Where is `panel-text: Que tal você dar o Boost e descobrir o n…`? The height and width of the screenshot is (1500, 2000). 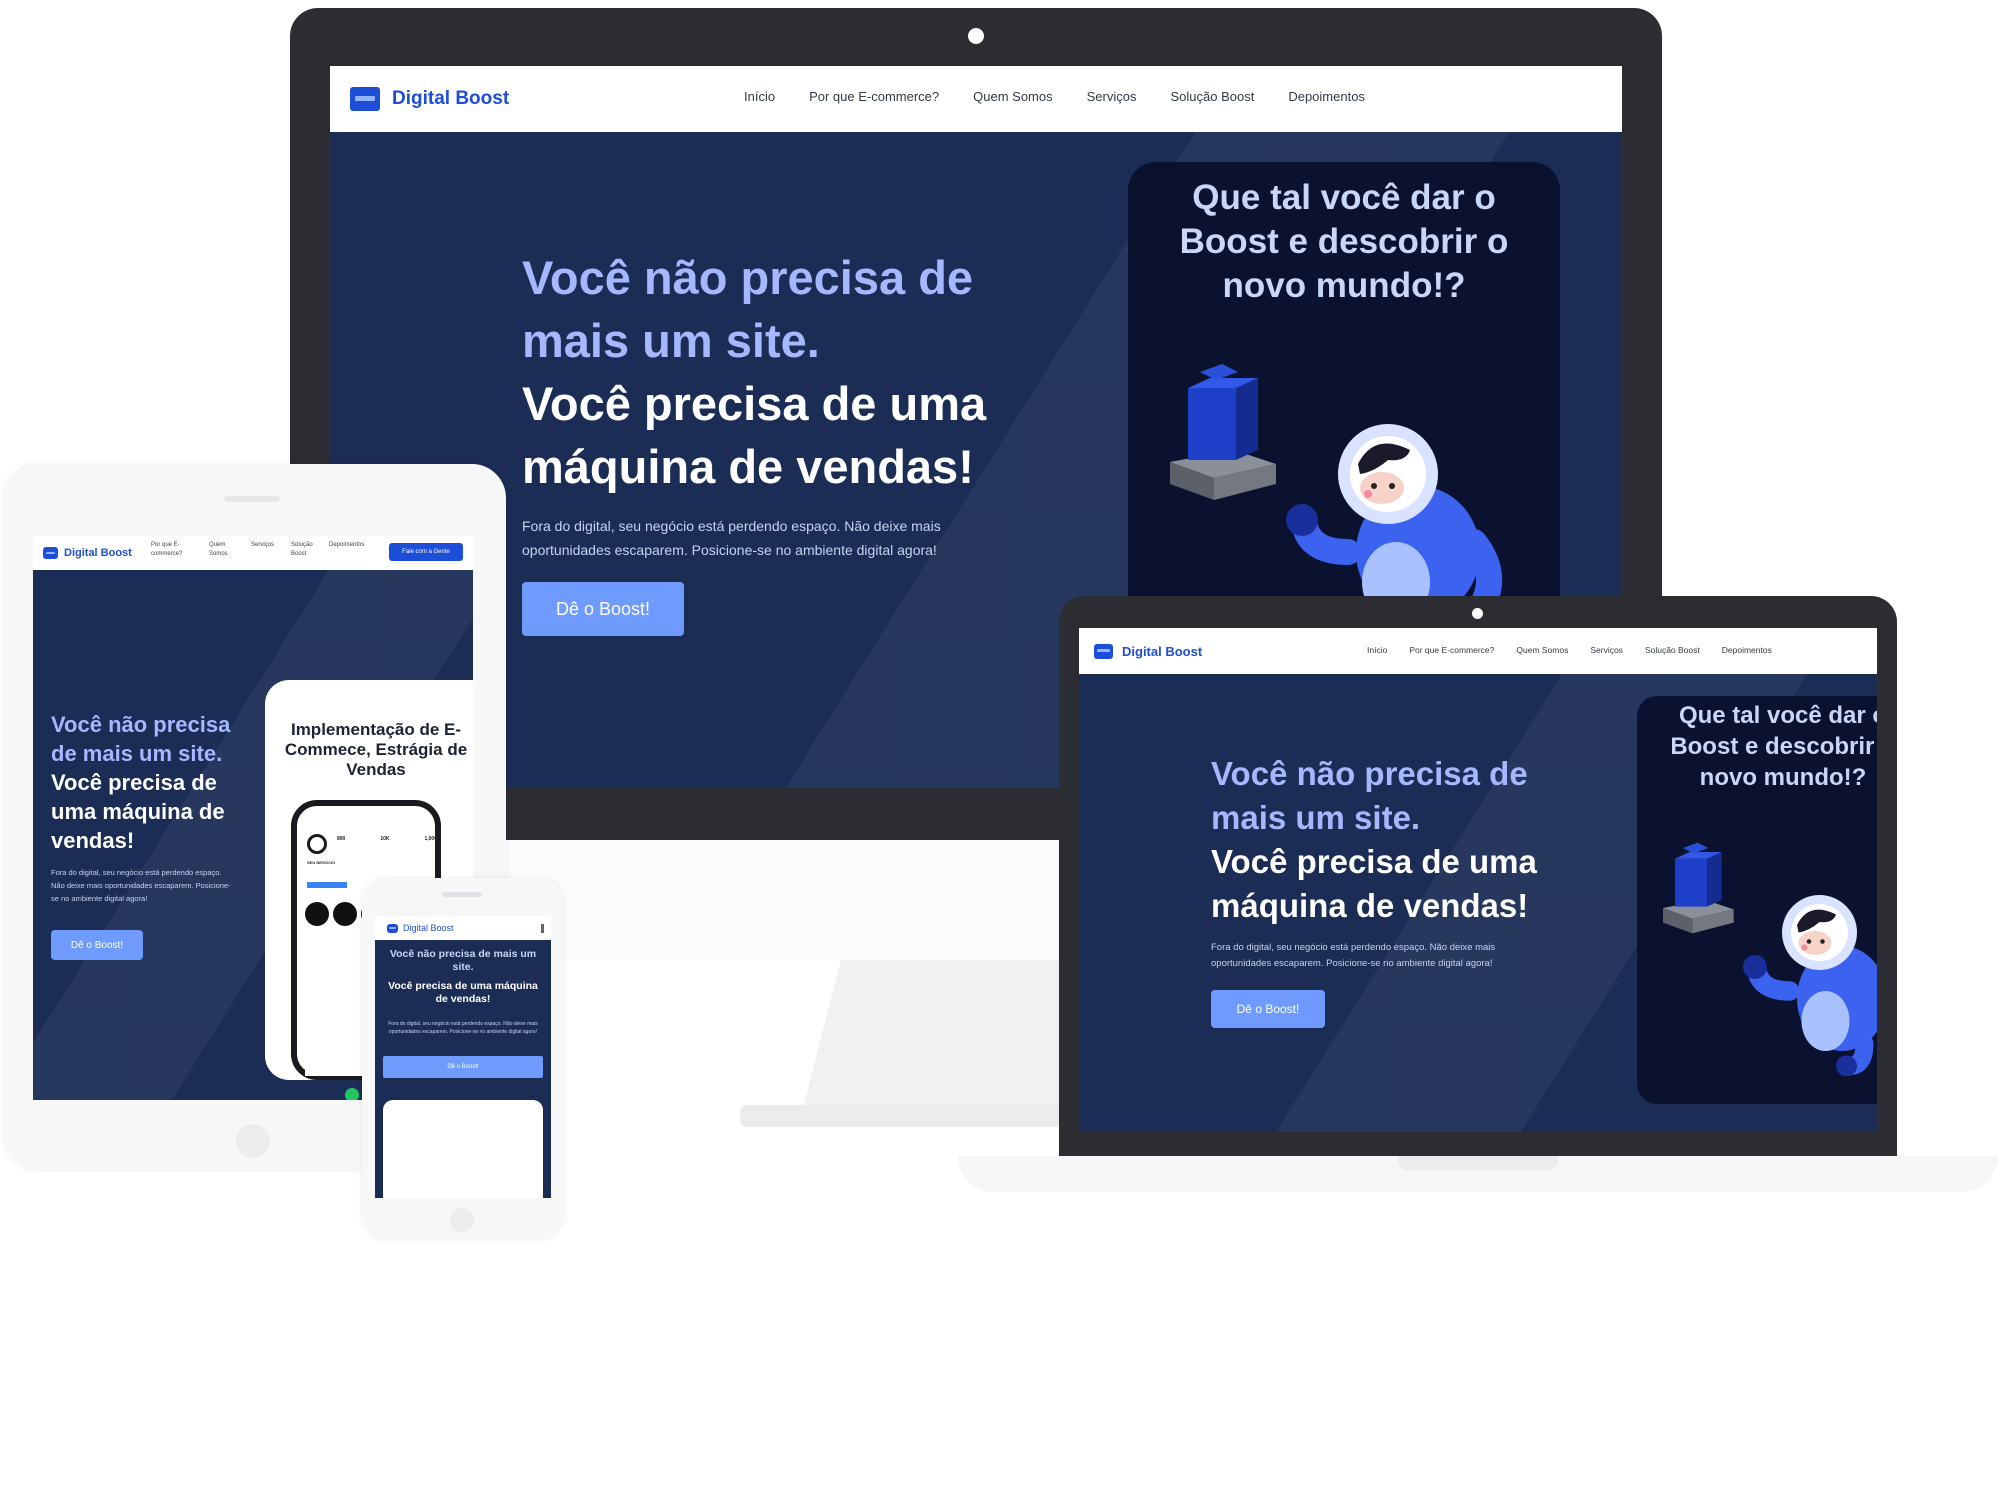 panel-text: Que tal você dar o Boost e descobrir o n… is located at coordinates (1344, 241).